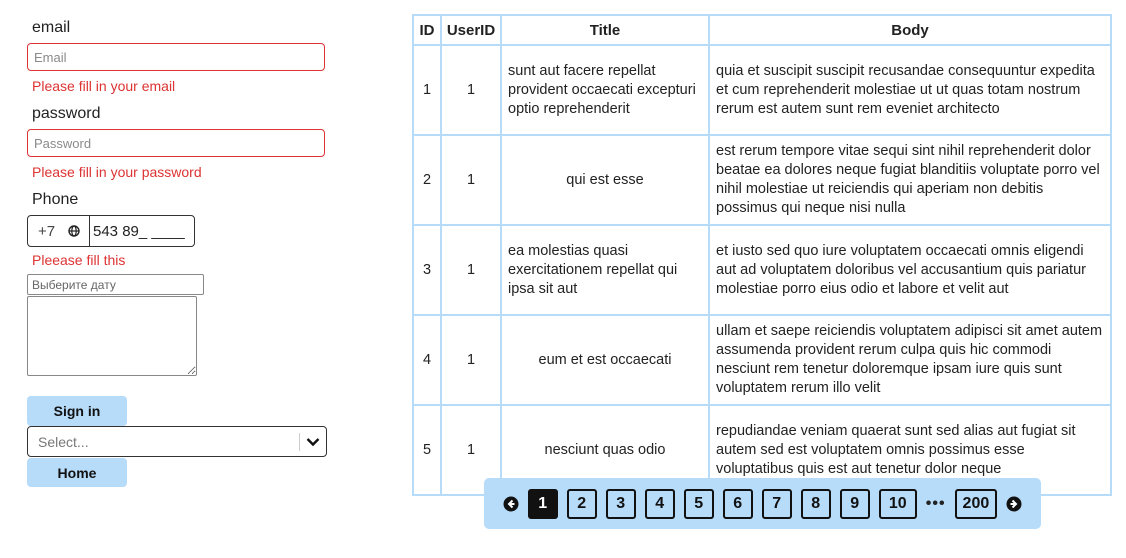  What do you see at coordinates (897, 503) in the screenshot?
I see `page-button-10: 10` at bounding box center [897, 503].